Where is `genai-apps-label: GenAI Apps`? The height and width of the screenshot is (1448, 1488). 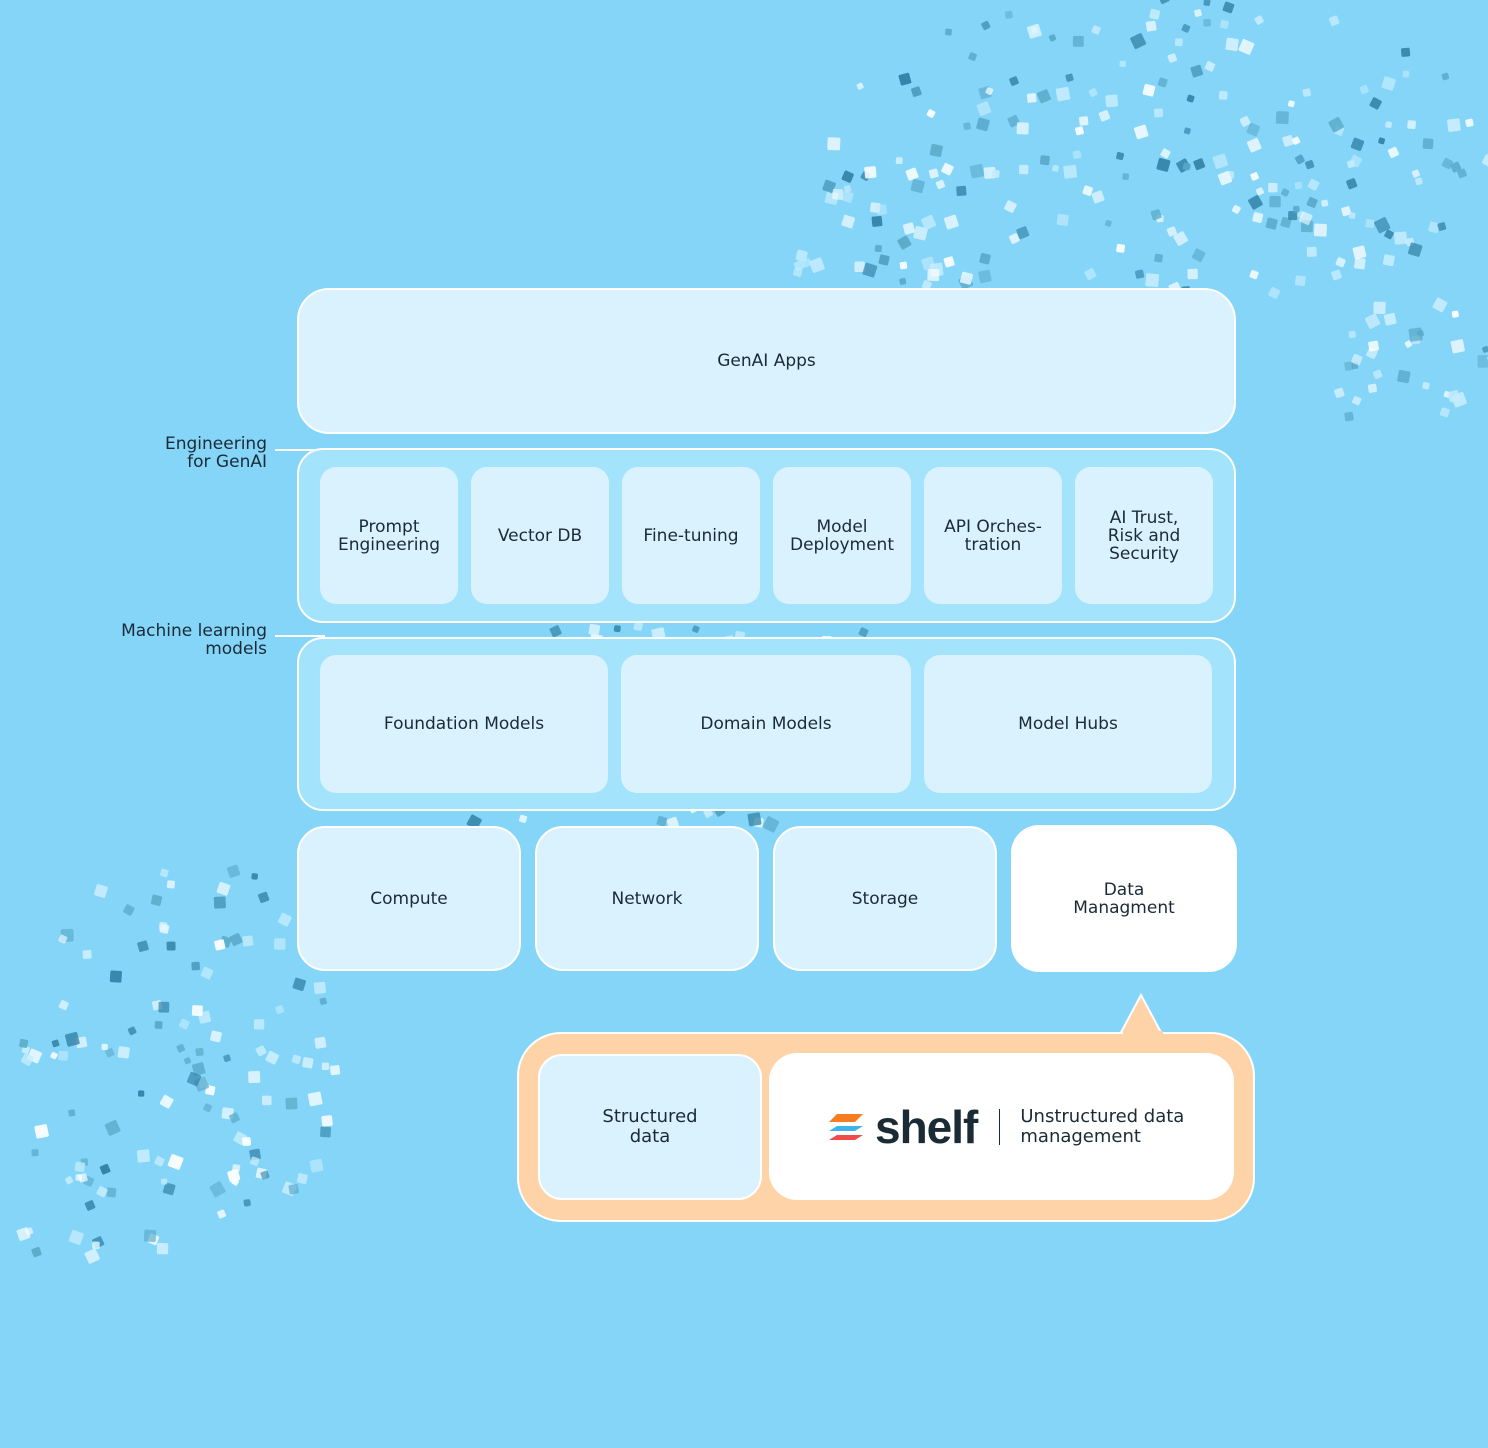 genai-apps-label: GenAI Apps is located at coordinates (766, 361).